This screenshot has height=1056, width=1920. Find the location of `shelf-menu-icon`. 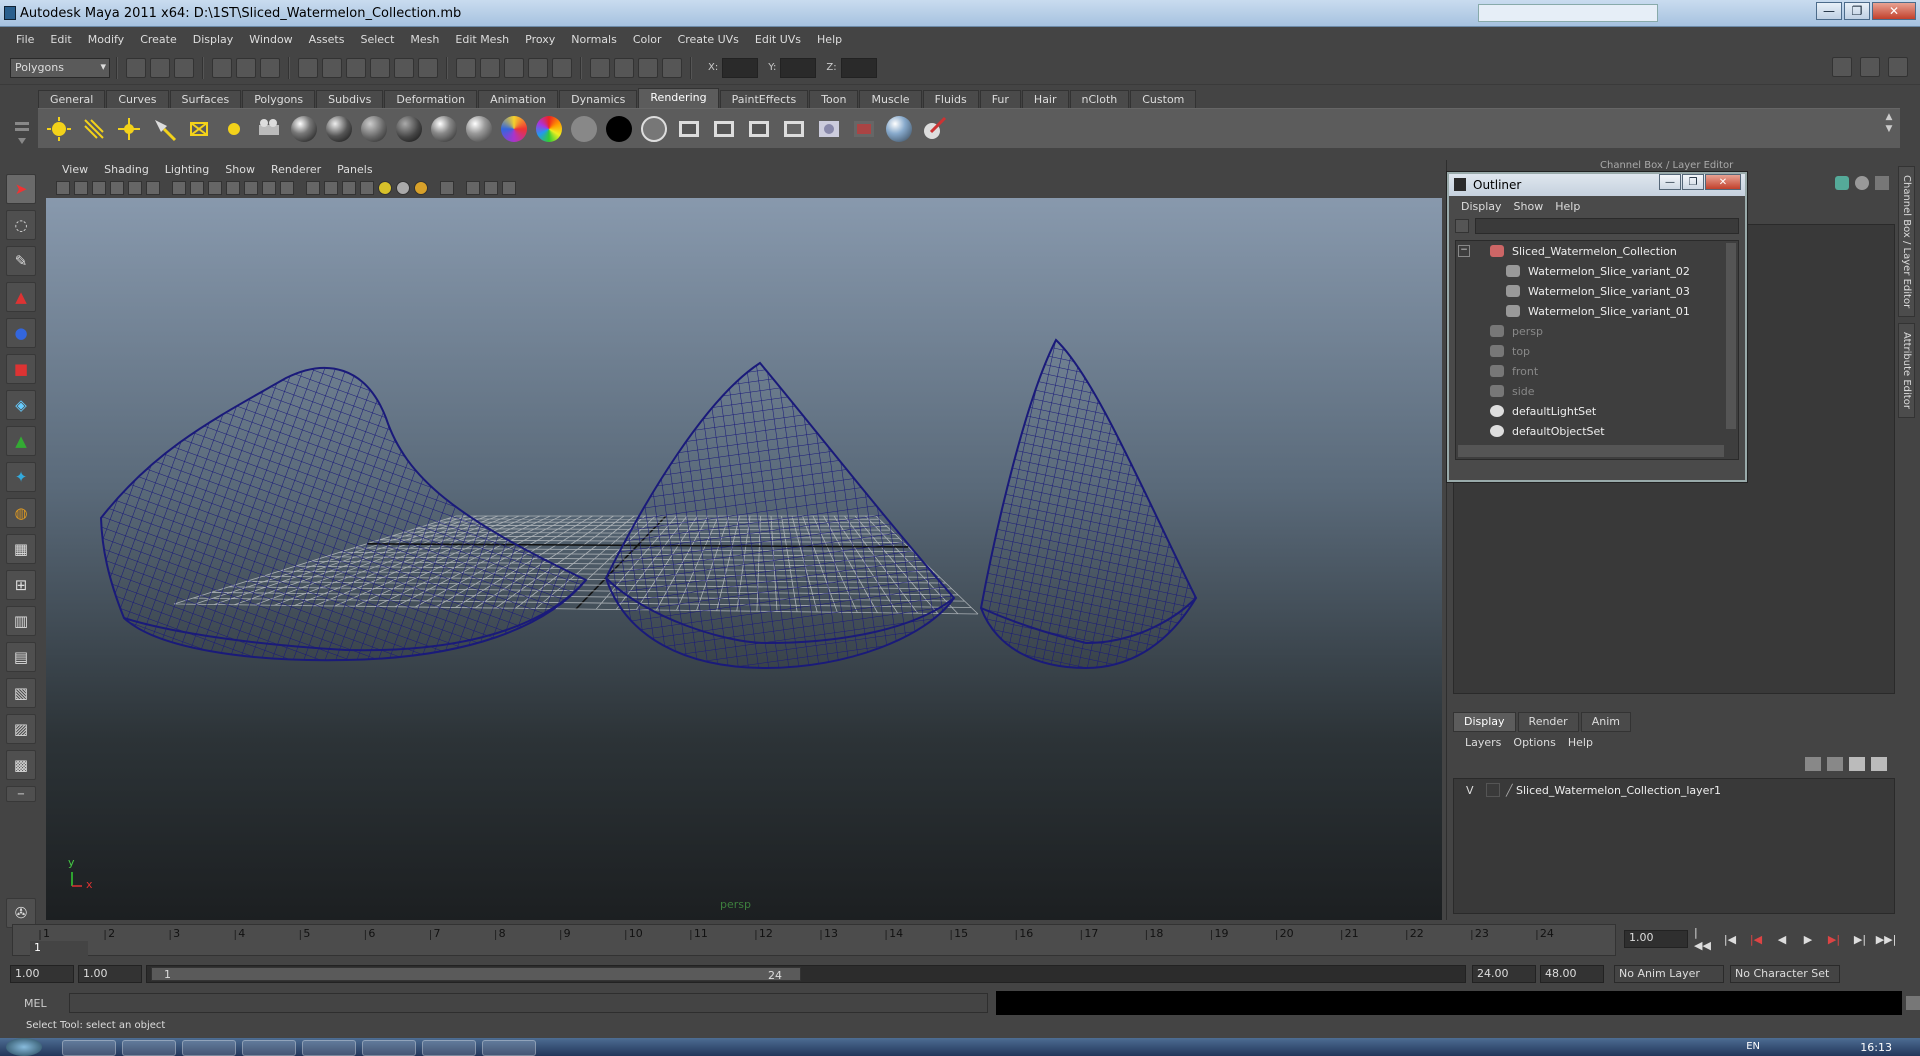

shelf-menu-icon is located at coordinates (22, 133).